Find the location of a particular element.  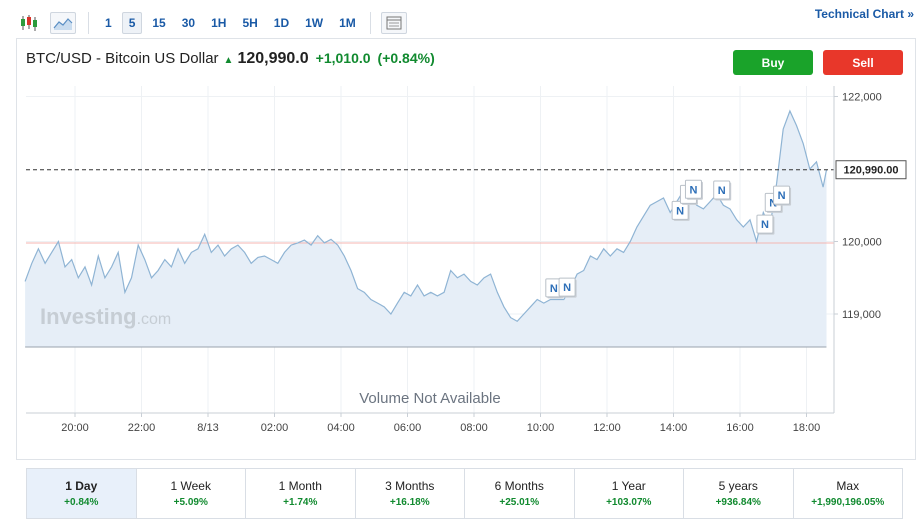

sell-button: Sell is located at coordinates (863, 62).